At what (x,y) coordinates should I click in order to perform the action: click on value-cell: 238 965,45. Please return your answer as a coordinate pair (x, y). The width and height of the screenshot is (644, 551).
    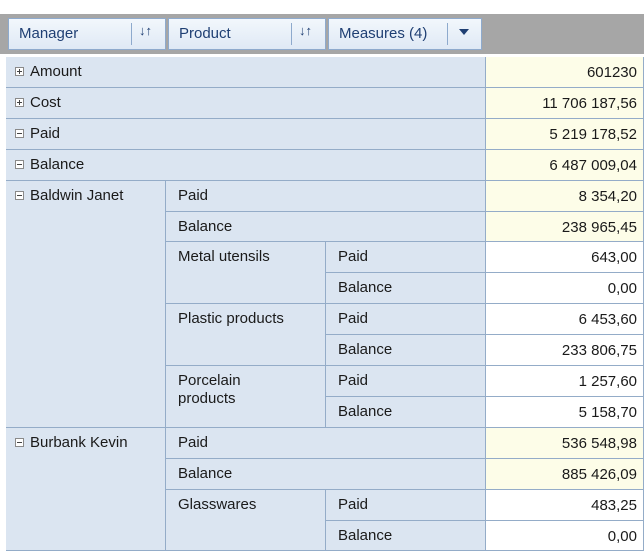
    Looking at the image, I should click on (565, 227).